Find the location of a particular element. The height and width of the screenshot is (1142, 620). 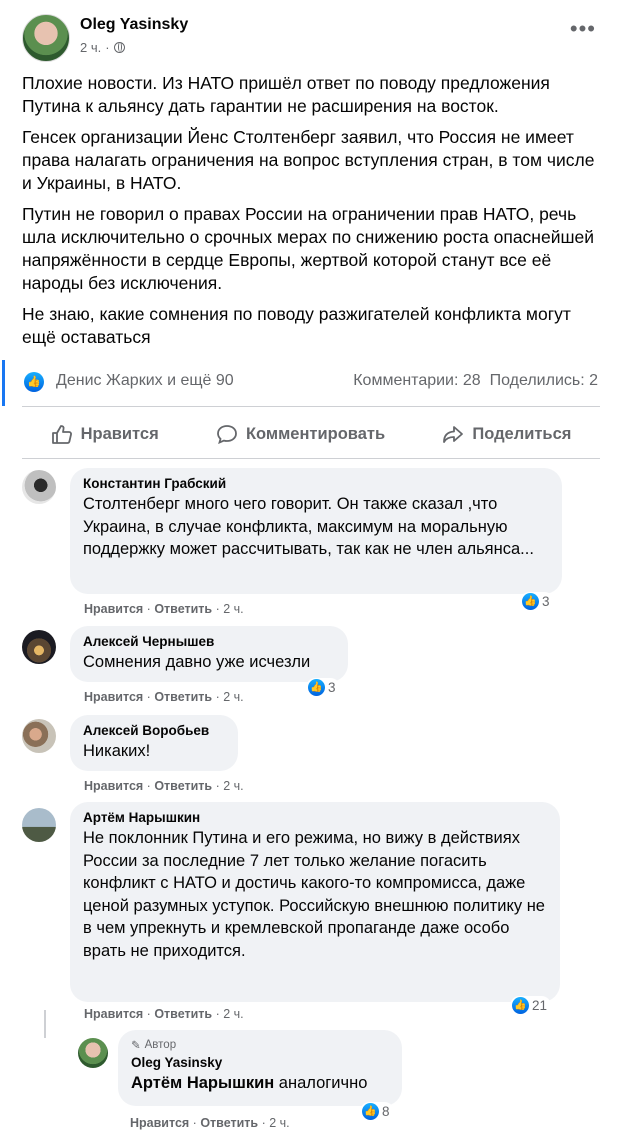

post-counts: Комментарии: 28 Поделились: 2 is located at coordinates (475, 381).